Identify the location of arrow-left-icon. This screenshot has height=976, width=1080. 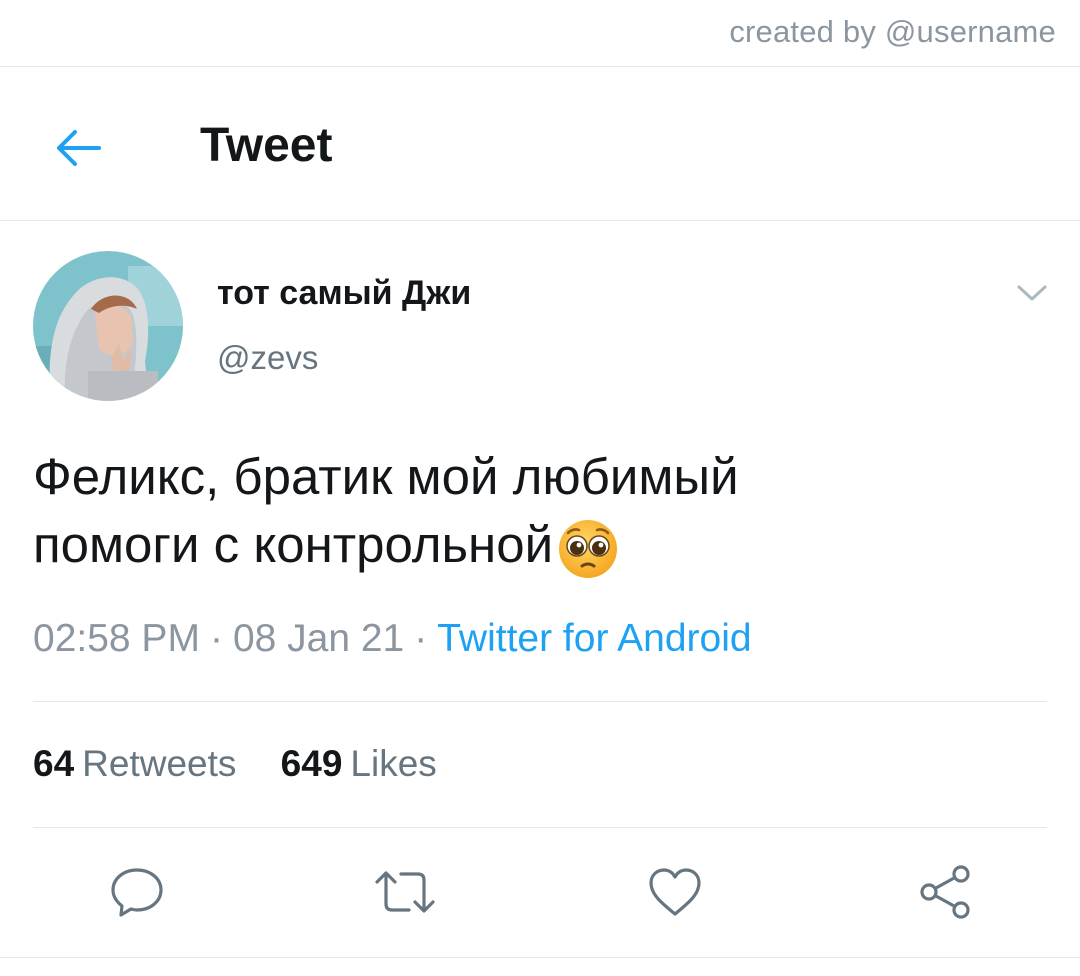
(79, 148).